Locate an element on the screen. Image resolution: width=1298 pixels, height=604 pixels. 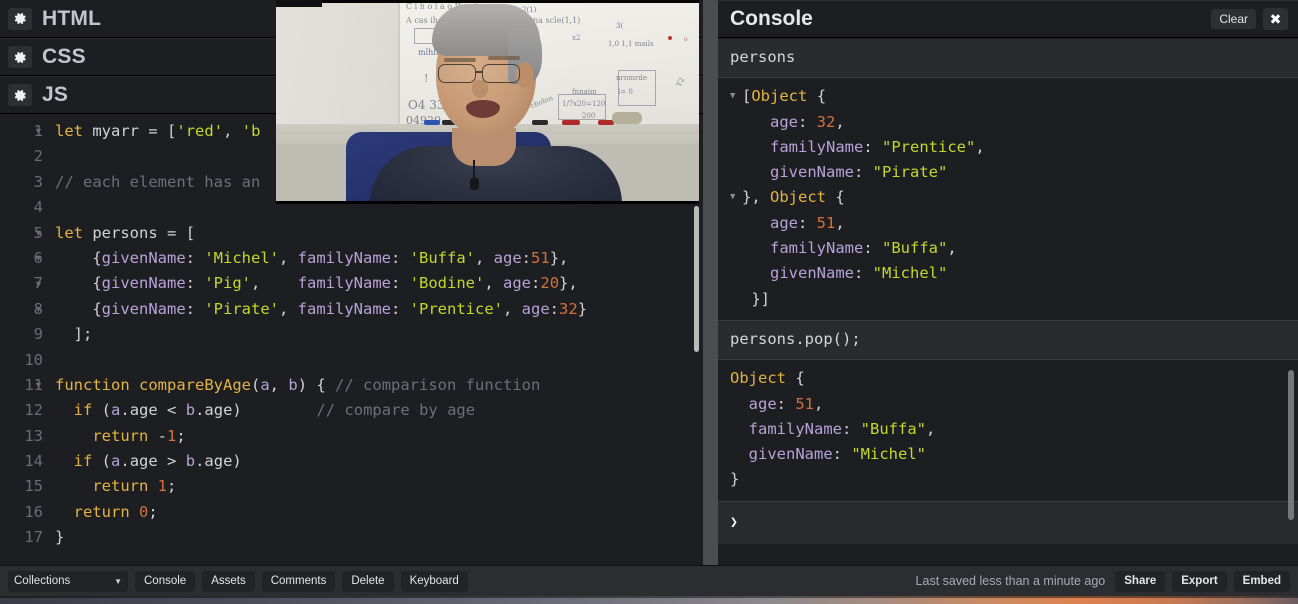
last-saved-status: Last saved less than a minute ago is located at coordinates (1010, 581).